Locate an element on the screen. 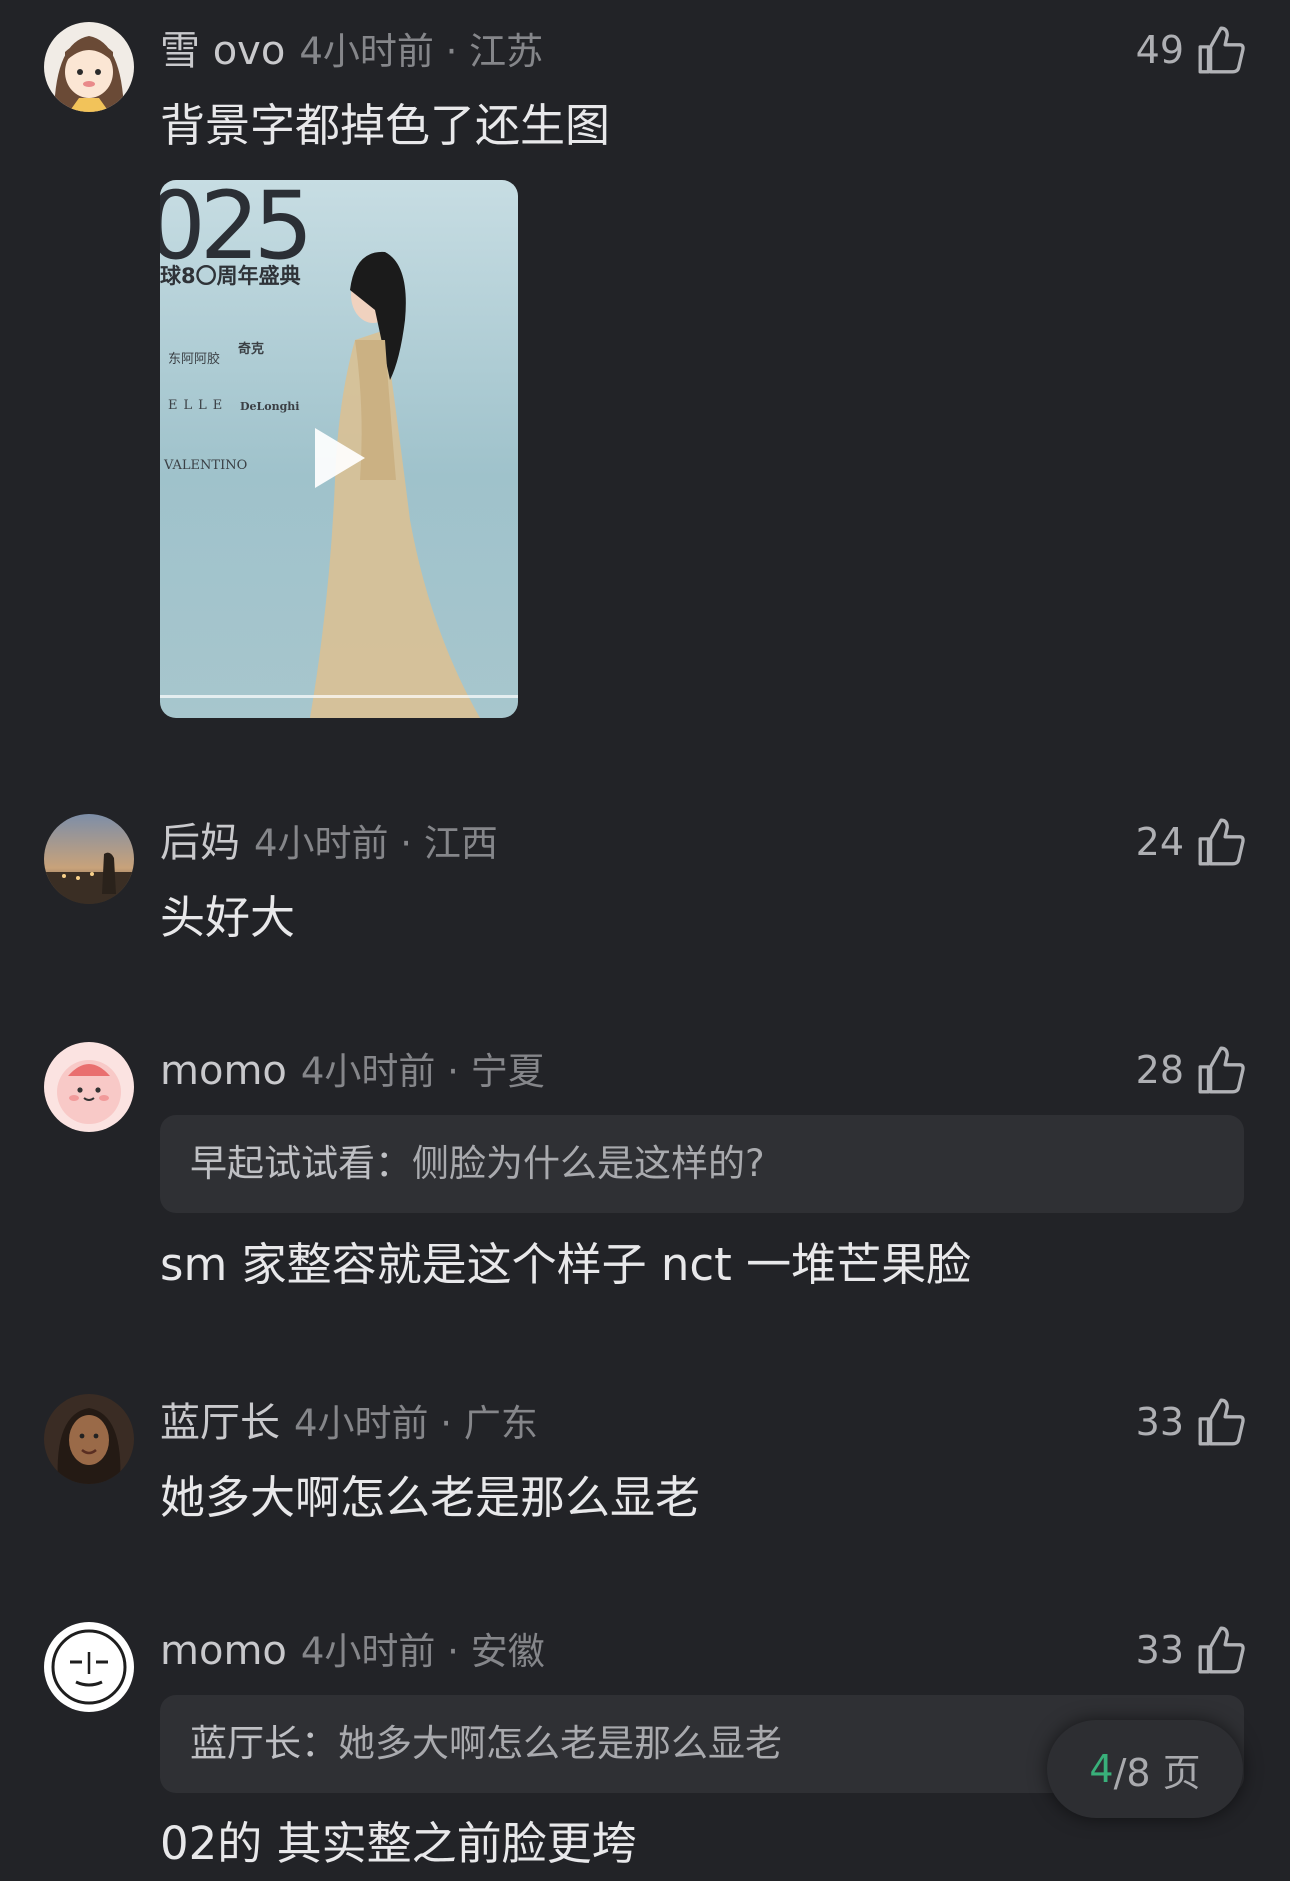  comment-meta: momo 4小时前 · 宁夏 is located at coordinates (352, 1071).